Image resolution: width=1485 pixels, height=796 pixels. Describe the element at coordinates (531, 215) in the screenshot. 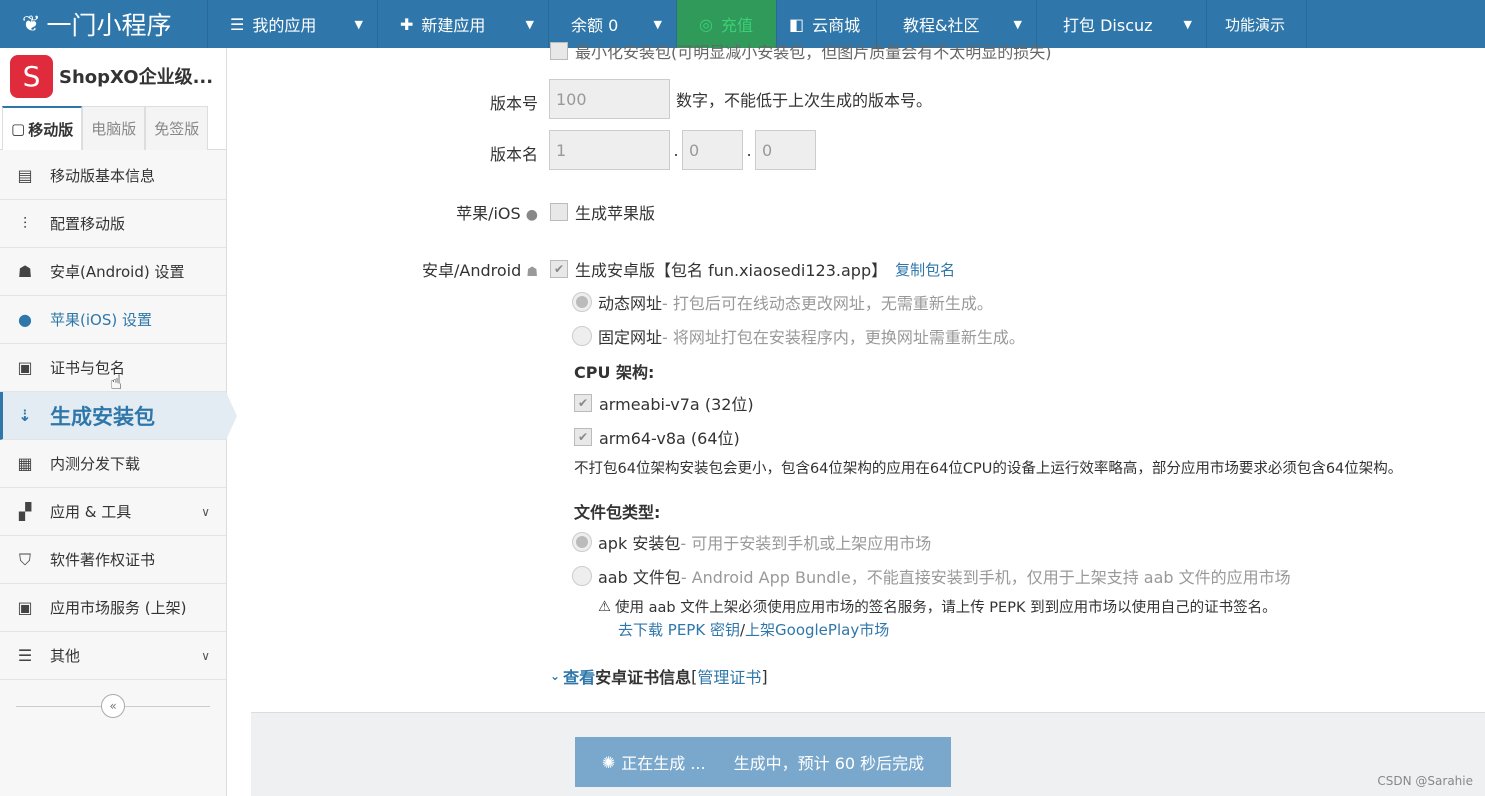

I see `apple-icon: ●` at that location.